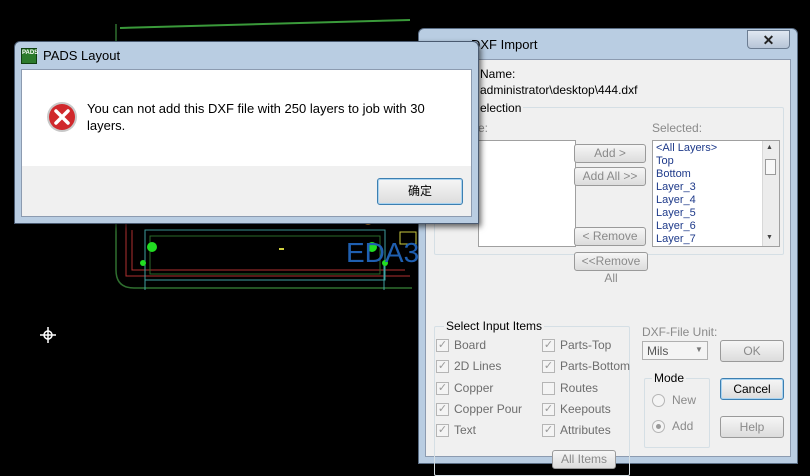 The height and width of the screenshot is (476, 810). I want to click on unit-select: Mils ▼, so click(675, 350).